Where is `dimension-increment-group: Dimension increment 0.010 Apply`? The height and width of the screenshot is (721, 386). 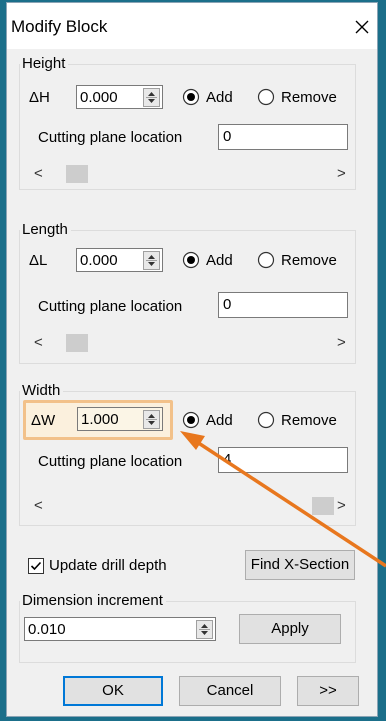 dimension-increment-group: Dimension increment 0.010 Apply is located at coordinates (187, 628).